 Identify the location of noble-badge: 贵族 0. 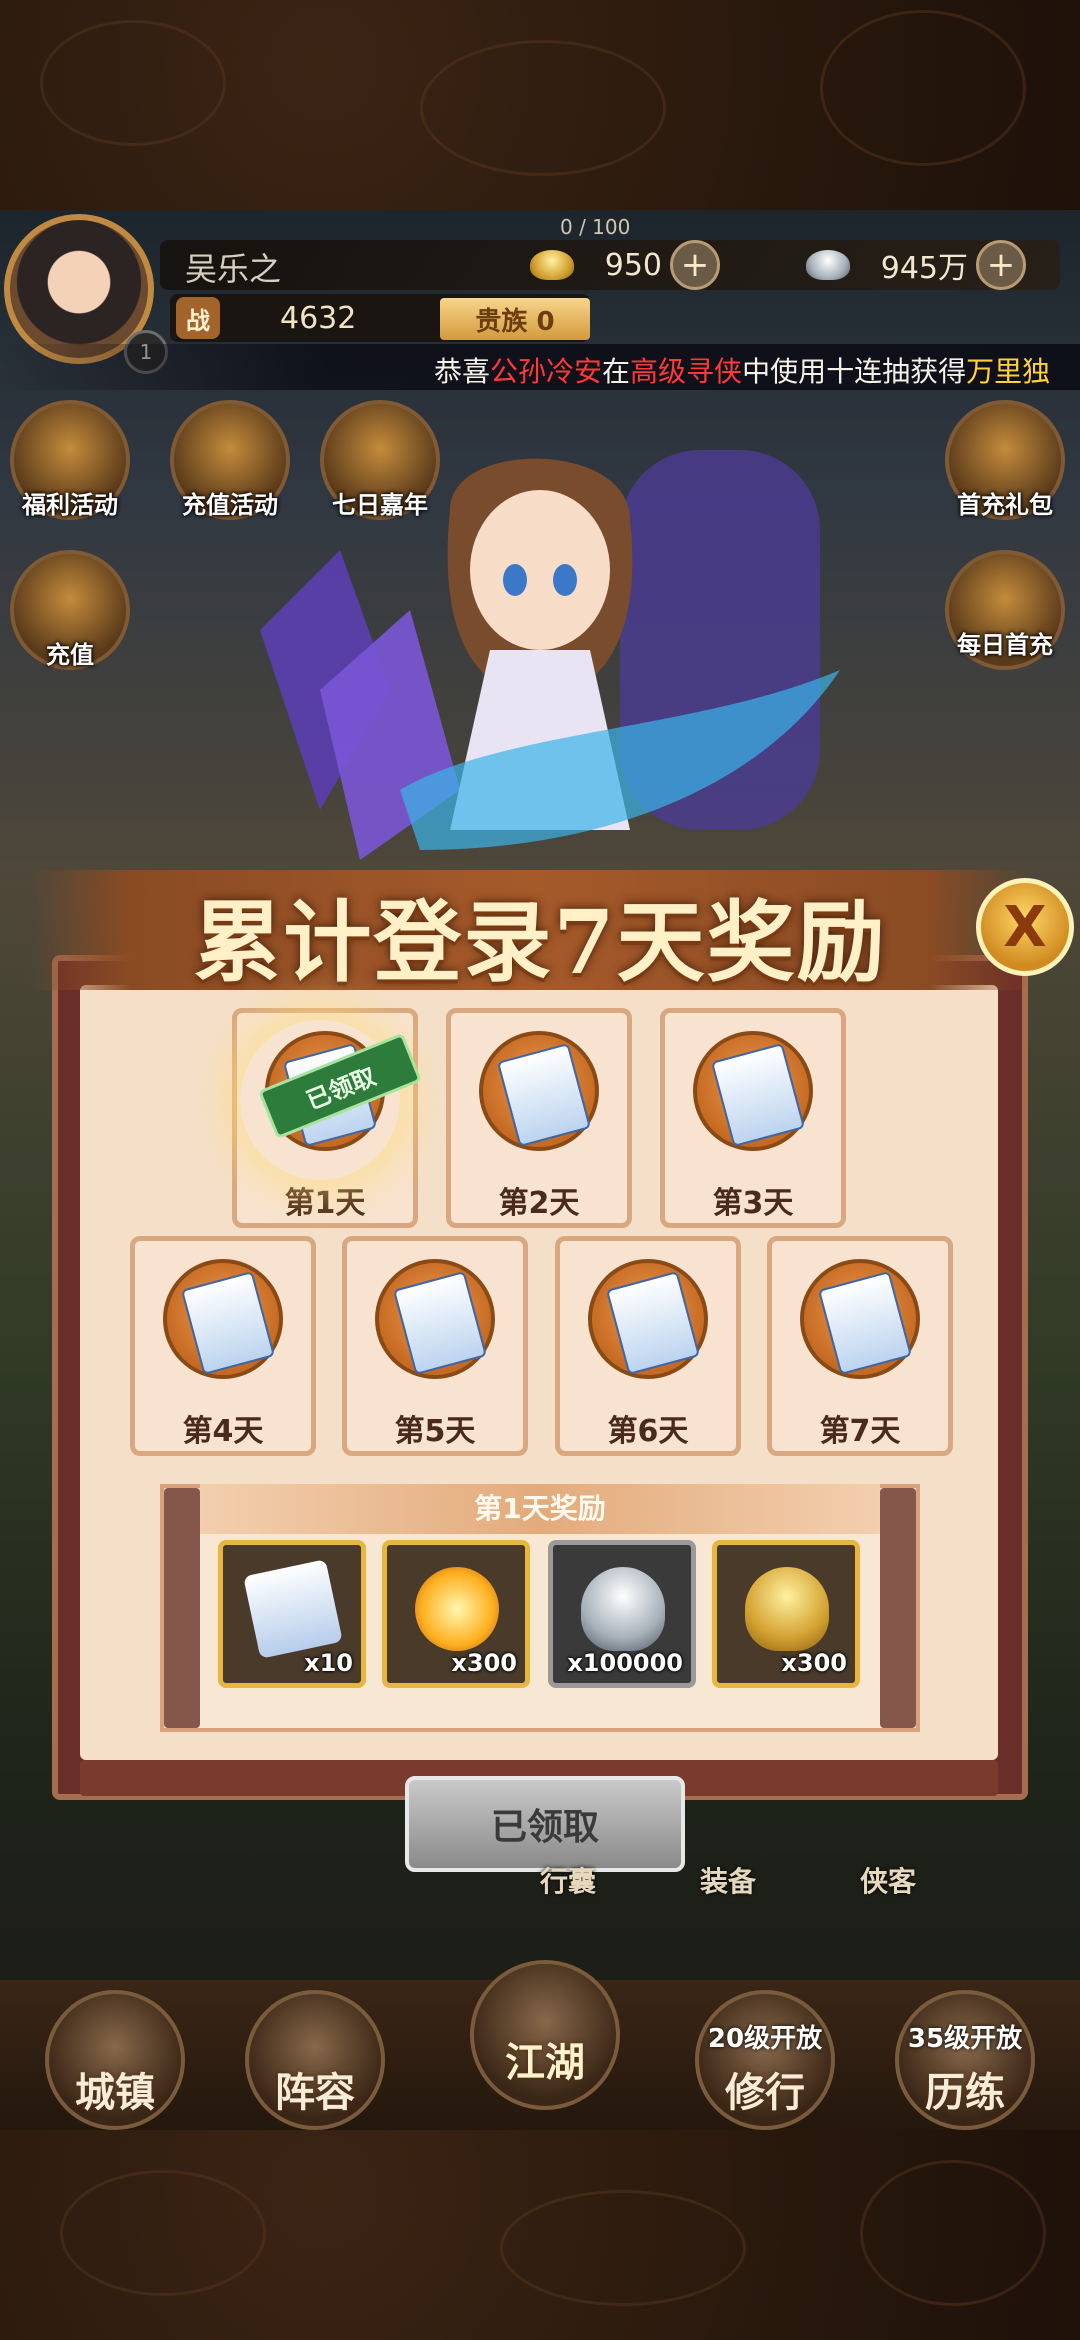
(515, 319).